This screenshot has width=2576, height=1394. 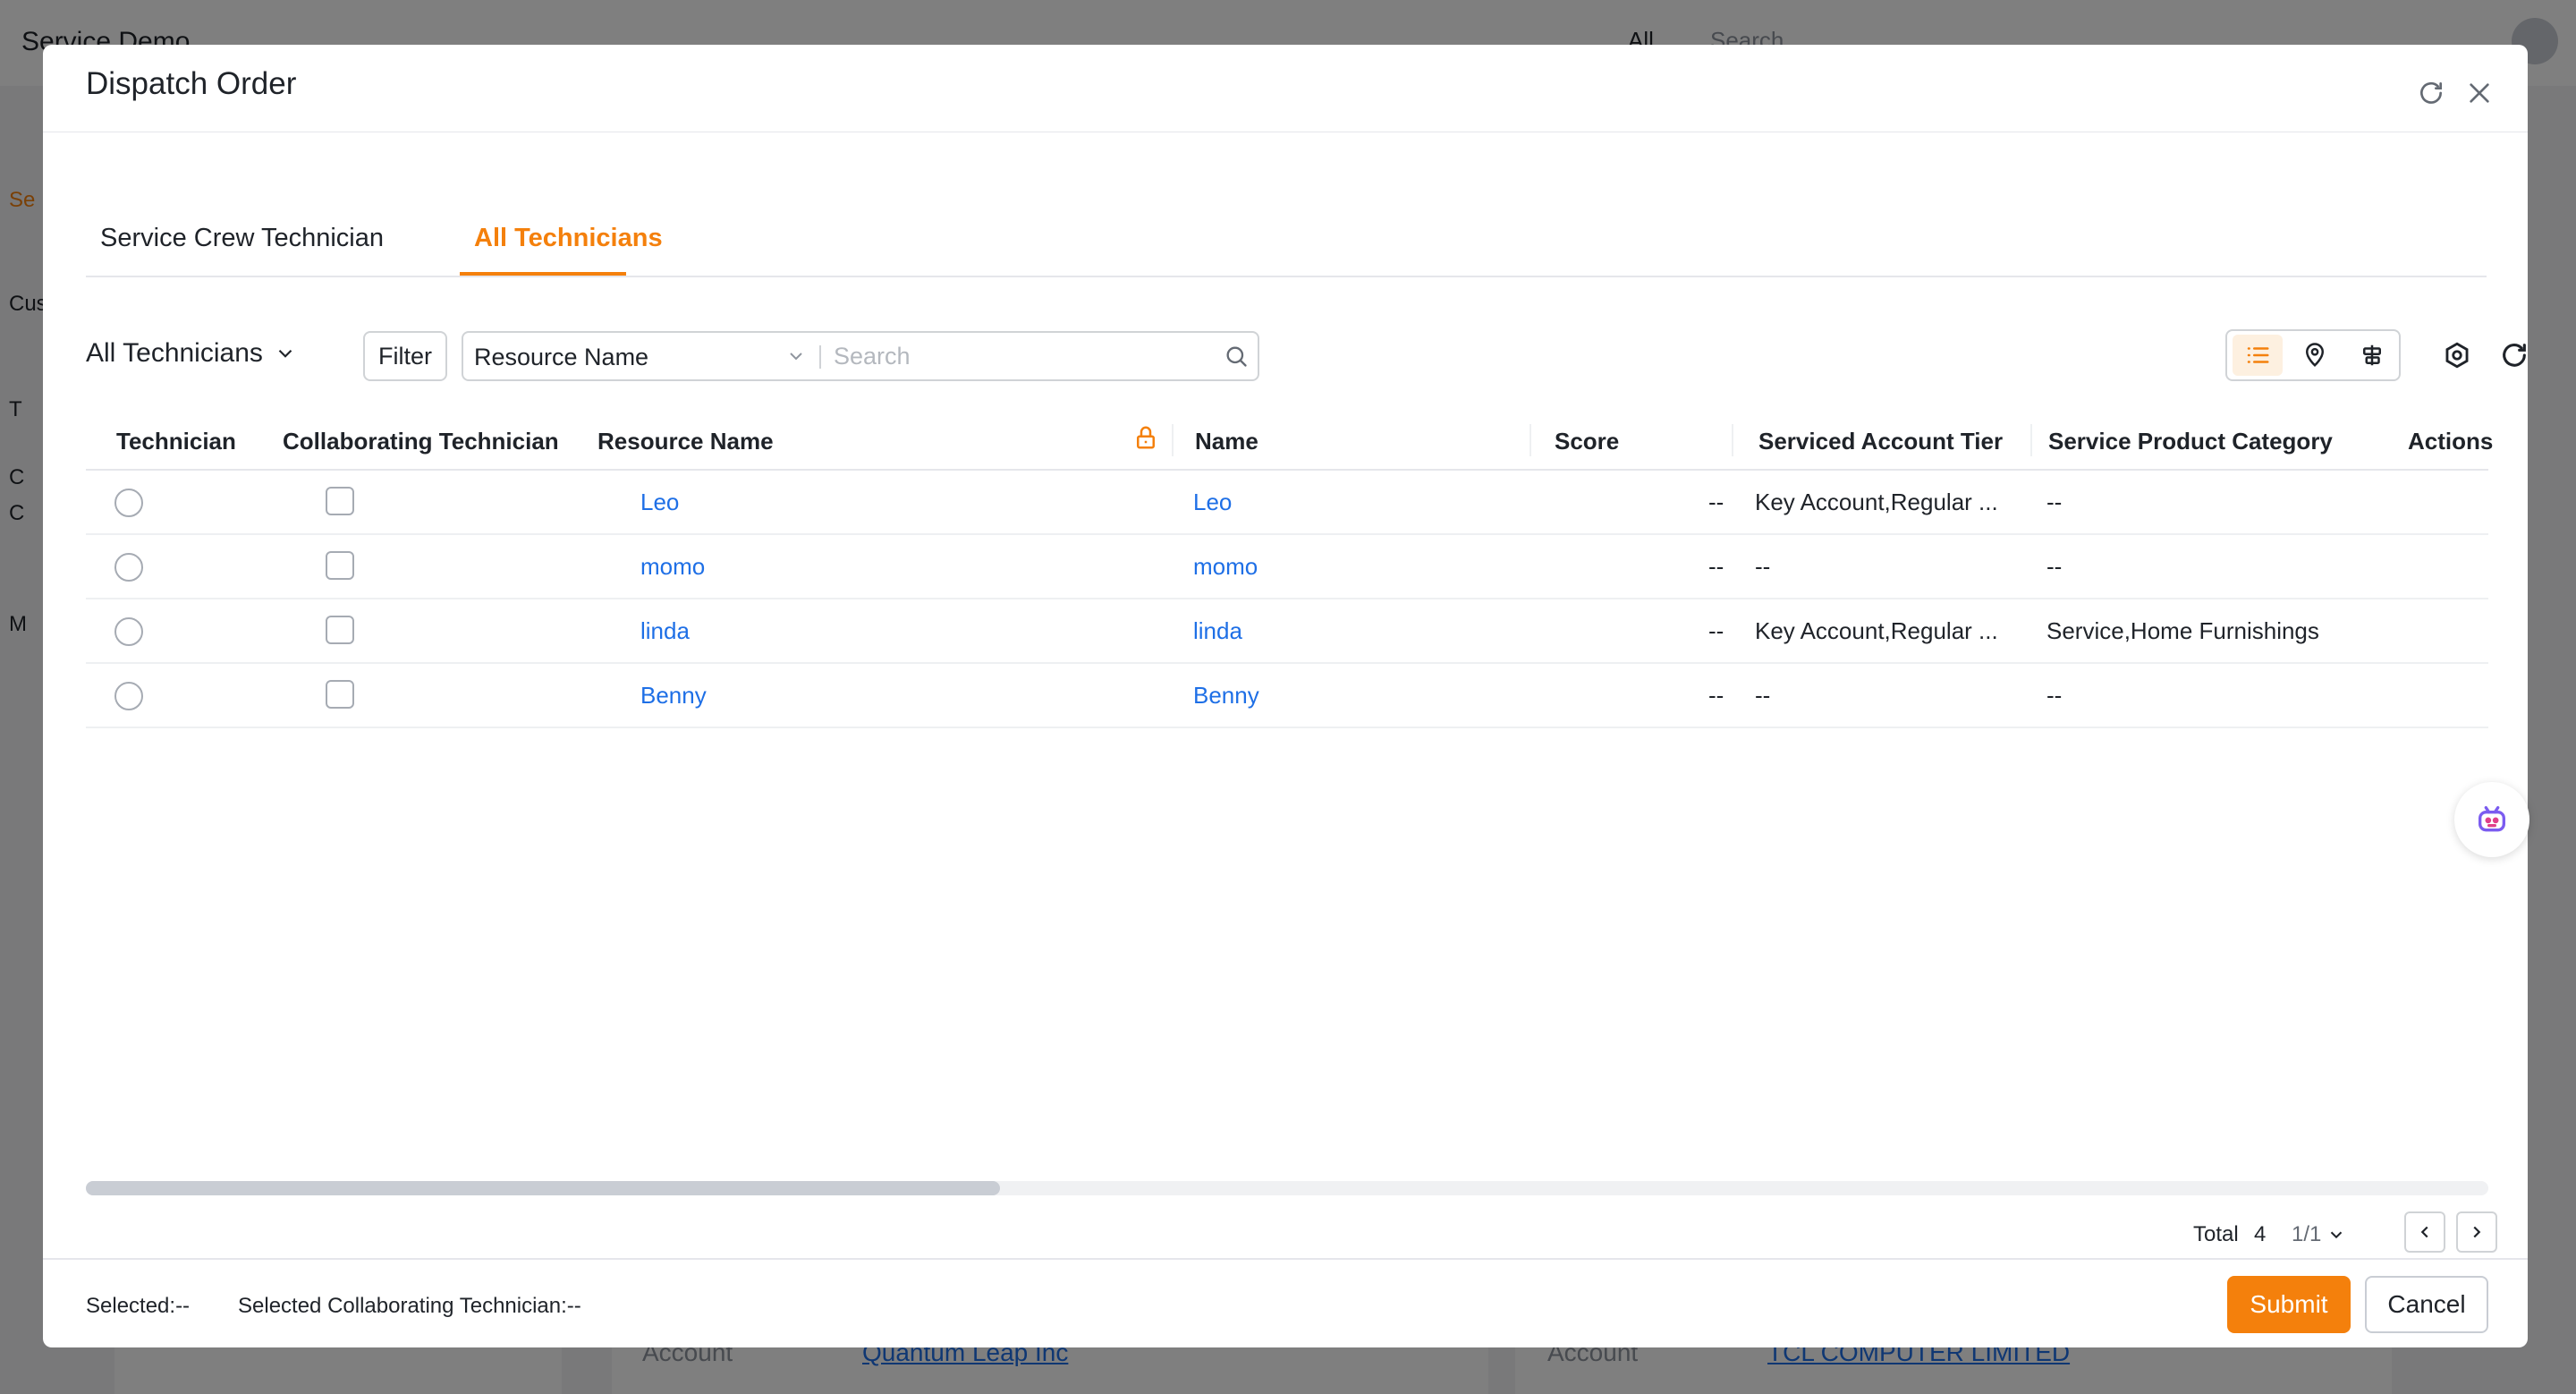 I want to click on pagination-total-label: Total, so click(x=2216, y=1234).